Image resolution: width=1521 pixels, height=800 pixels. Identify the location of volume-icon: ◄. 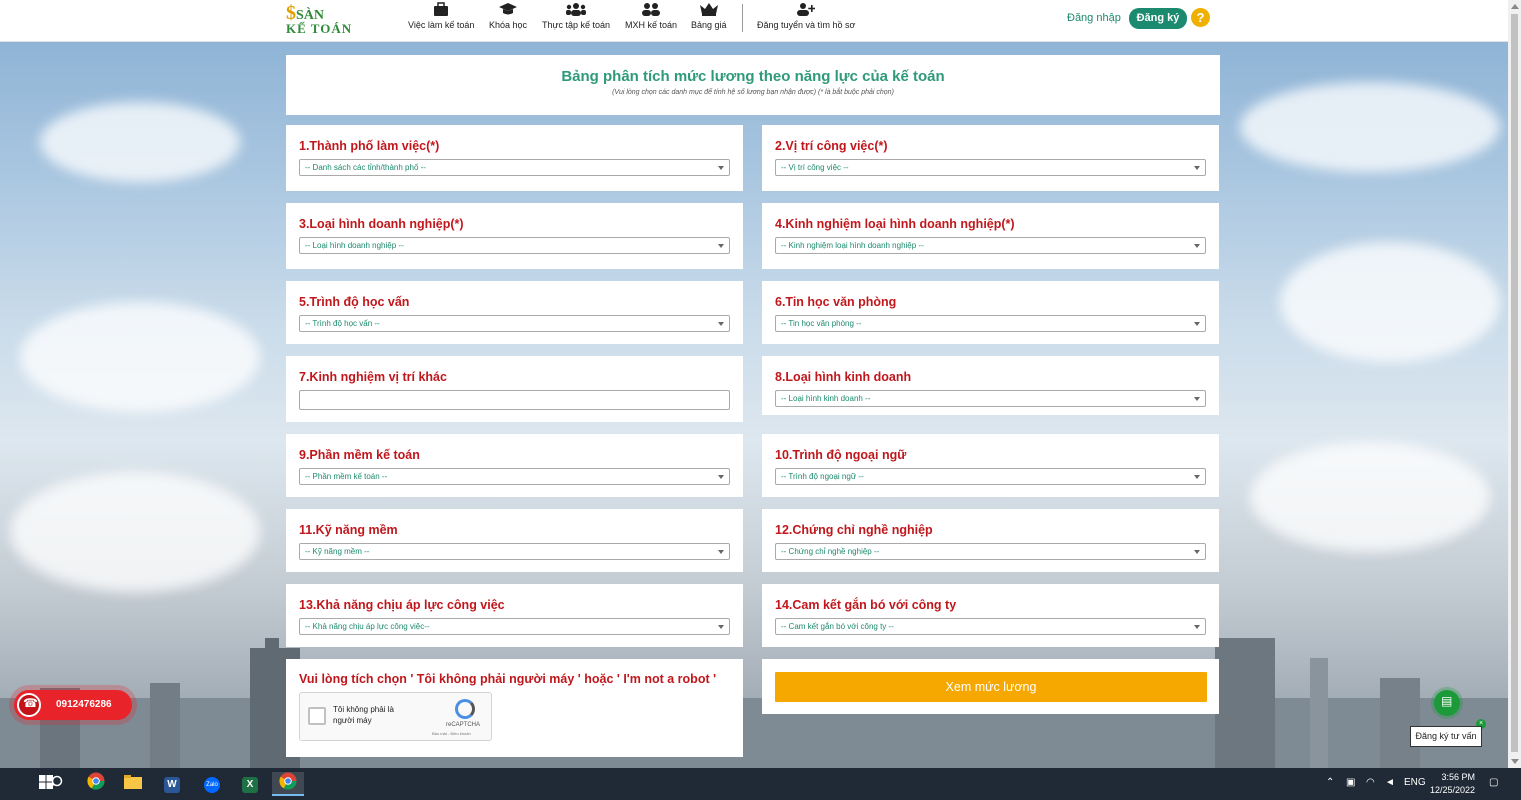
(1390, 782).